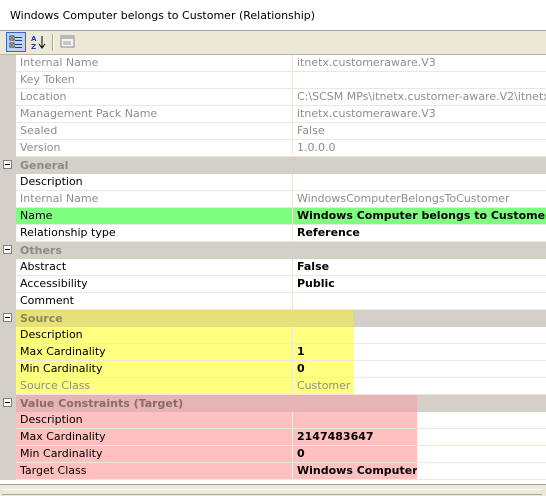  What do you see at coordinates (154, 471) in the screenshot?
I see `property-name: Target Class` at bounding box center [154, 471].